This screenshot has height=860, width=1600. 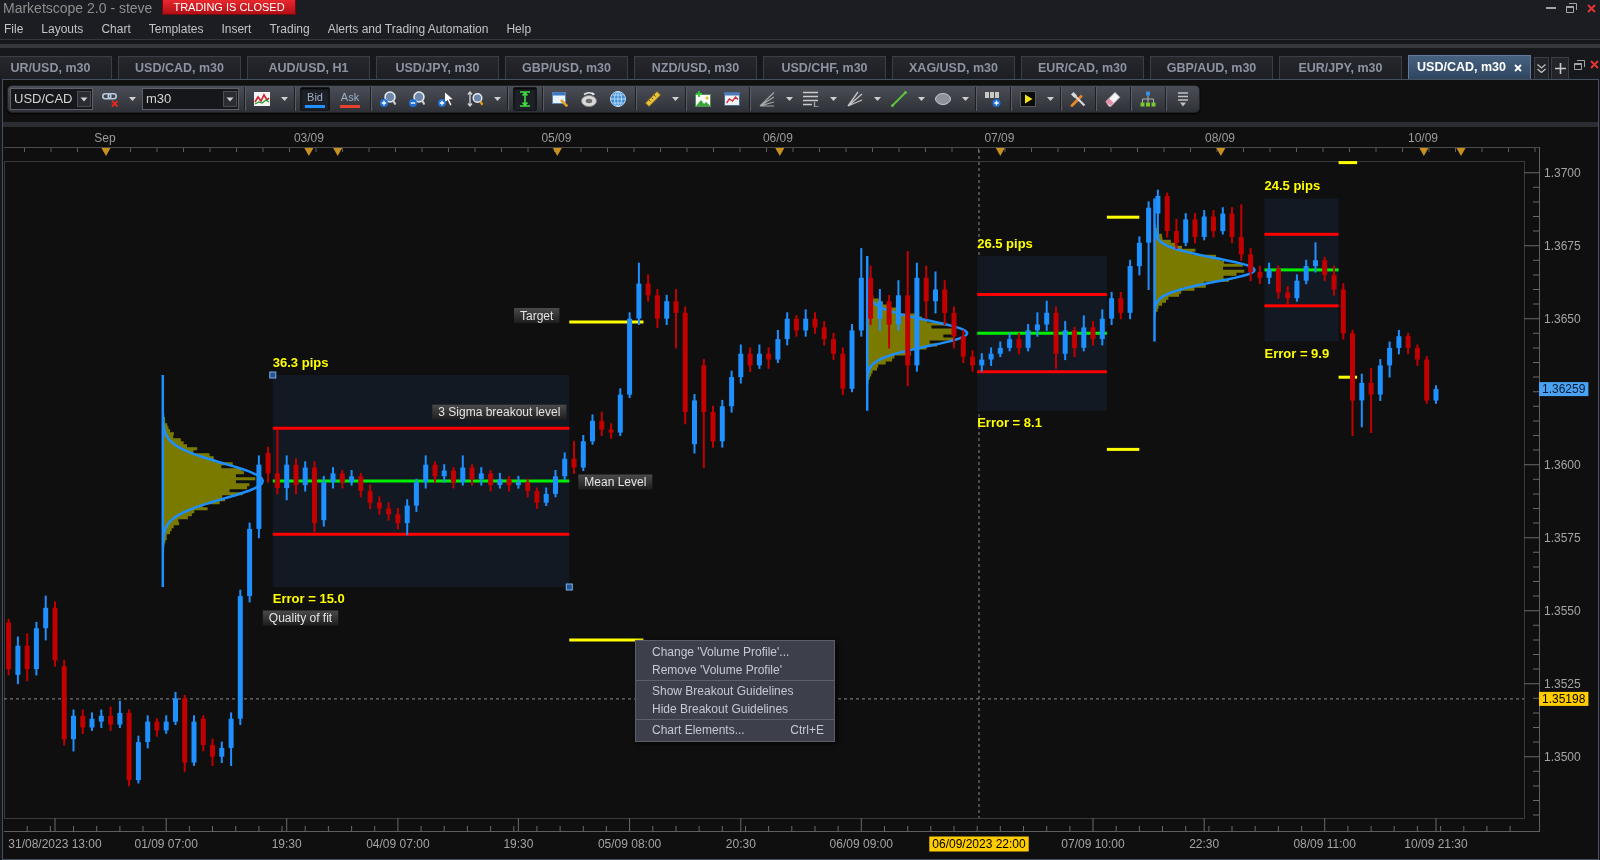 What do you see at coordinates (519, 28) in the screenshot?
I see `menu-item: Help` at bounding box center [519, 28].